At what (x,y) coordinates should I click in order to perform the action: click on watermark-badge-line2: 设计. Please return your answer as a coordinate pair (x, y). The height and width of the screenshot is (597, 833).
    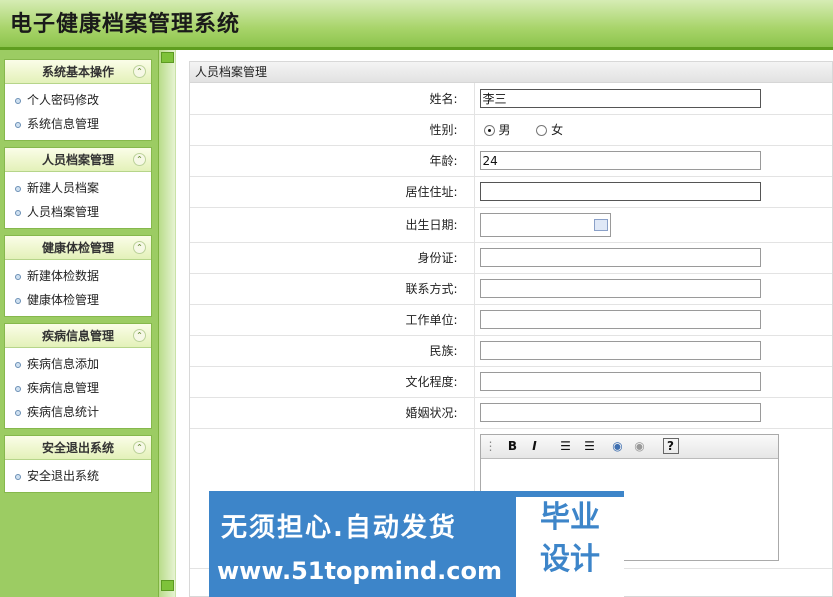
    Looking at the image, I should click on (570, 559).